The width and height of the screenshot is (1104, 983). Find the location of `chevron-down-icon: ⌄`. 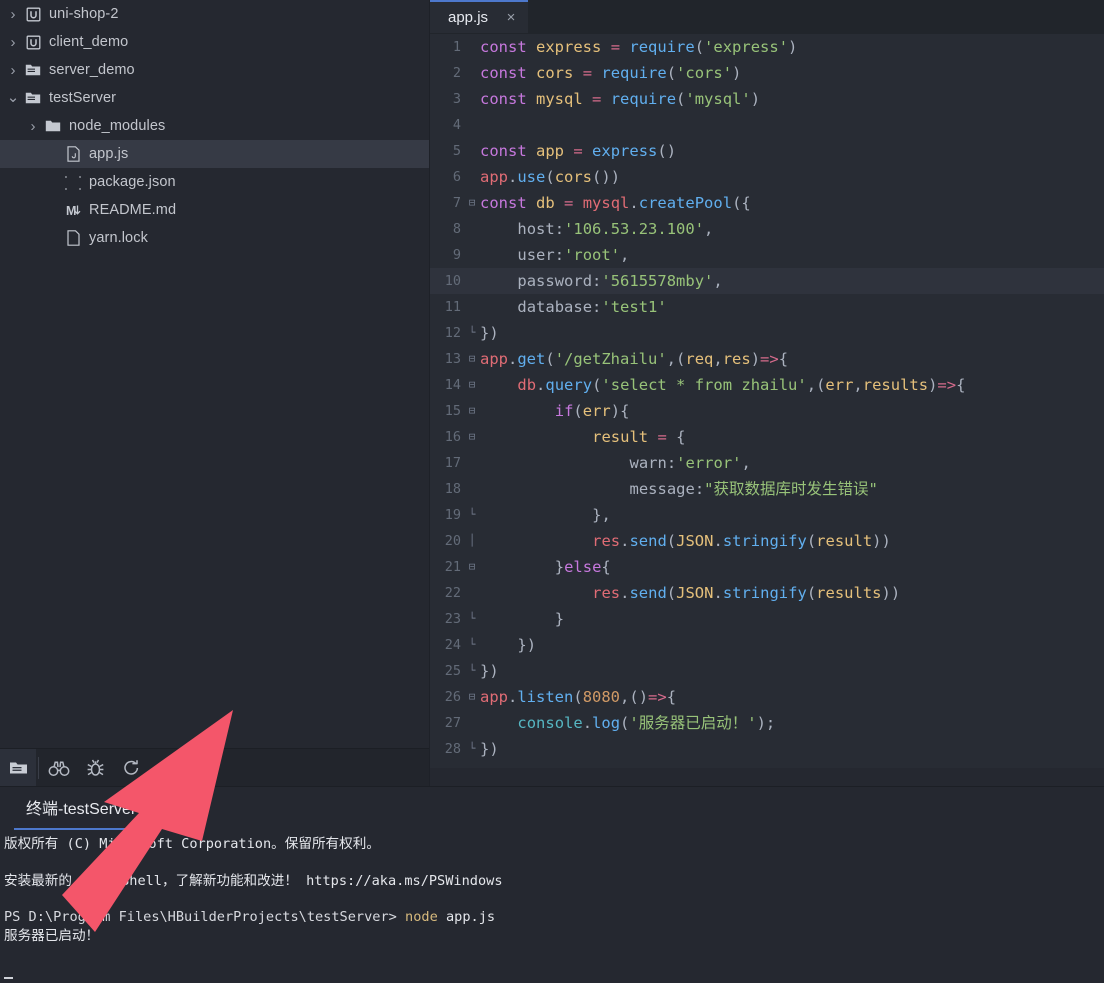

chevron-down-icon: ⌄ is located at coordinates (13, 97).